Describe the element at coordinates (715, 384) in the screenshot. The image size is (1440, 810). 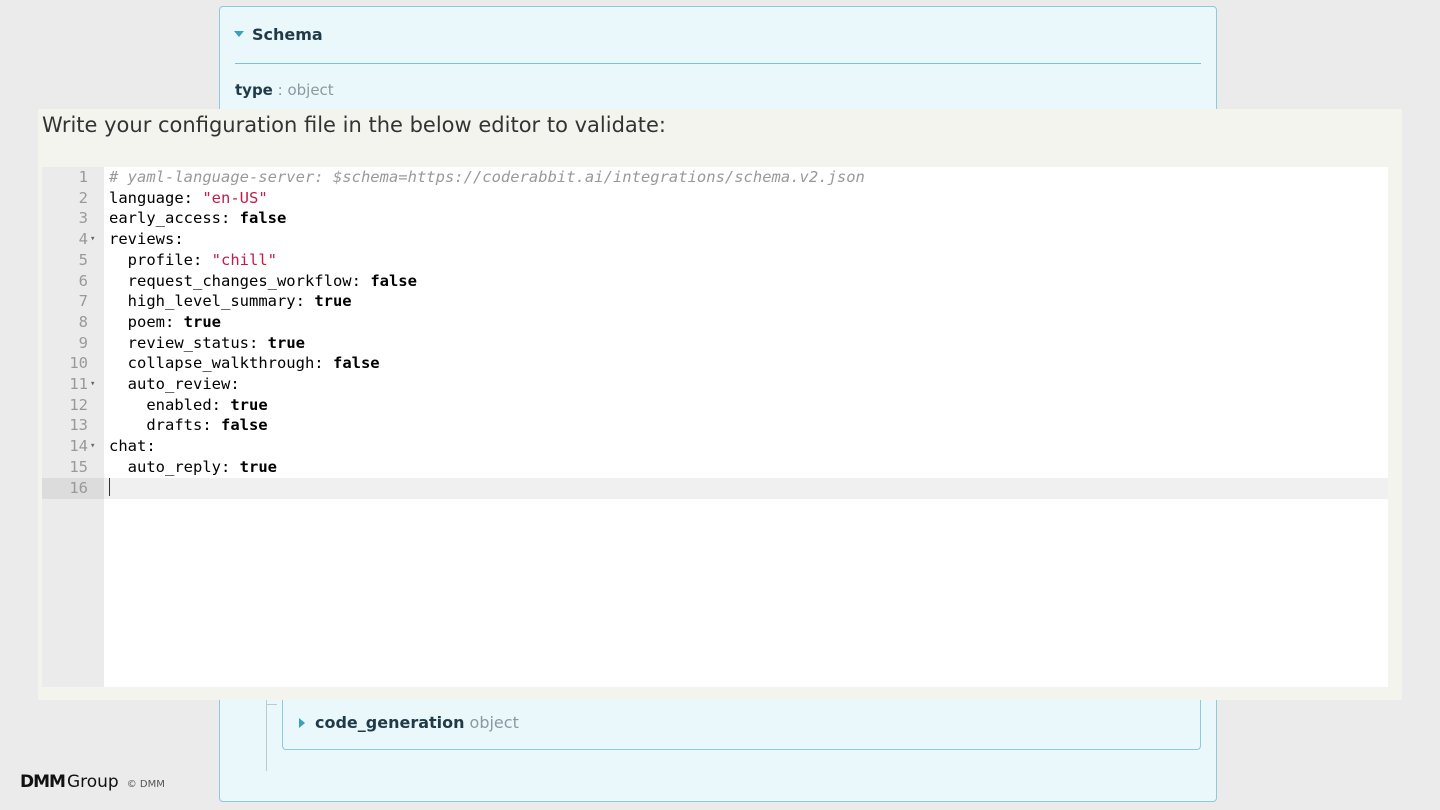
I see `code-line: 11 ▾ auto_review:` at that location.